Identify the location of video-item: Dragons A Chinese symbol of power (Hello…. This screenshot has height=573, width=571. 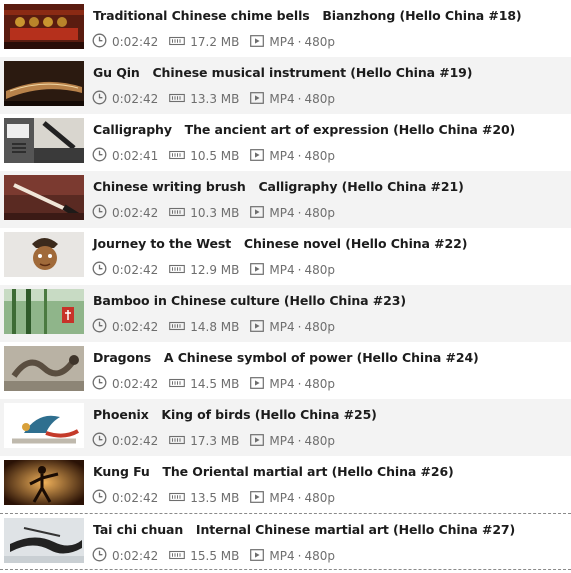
(285, 370).